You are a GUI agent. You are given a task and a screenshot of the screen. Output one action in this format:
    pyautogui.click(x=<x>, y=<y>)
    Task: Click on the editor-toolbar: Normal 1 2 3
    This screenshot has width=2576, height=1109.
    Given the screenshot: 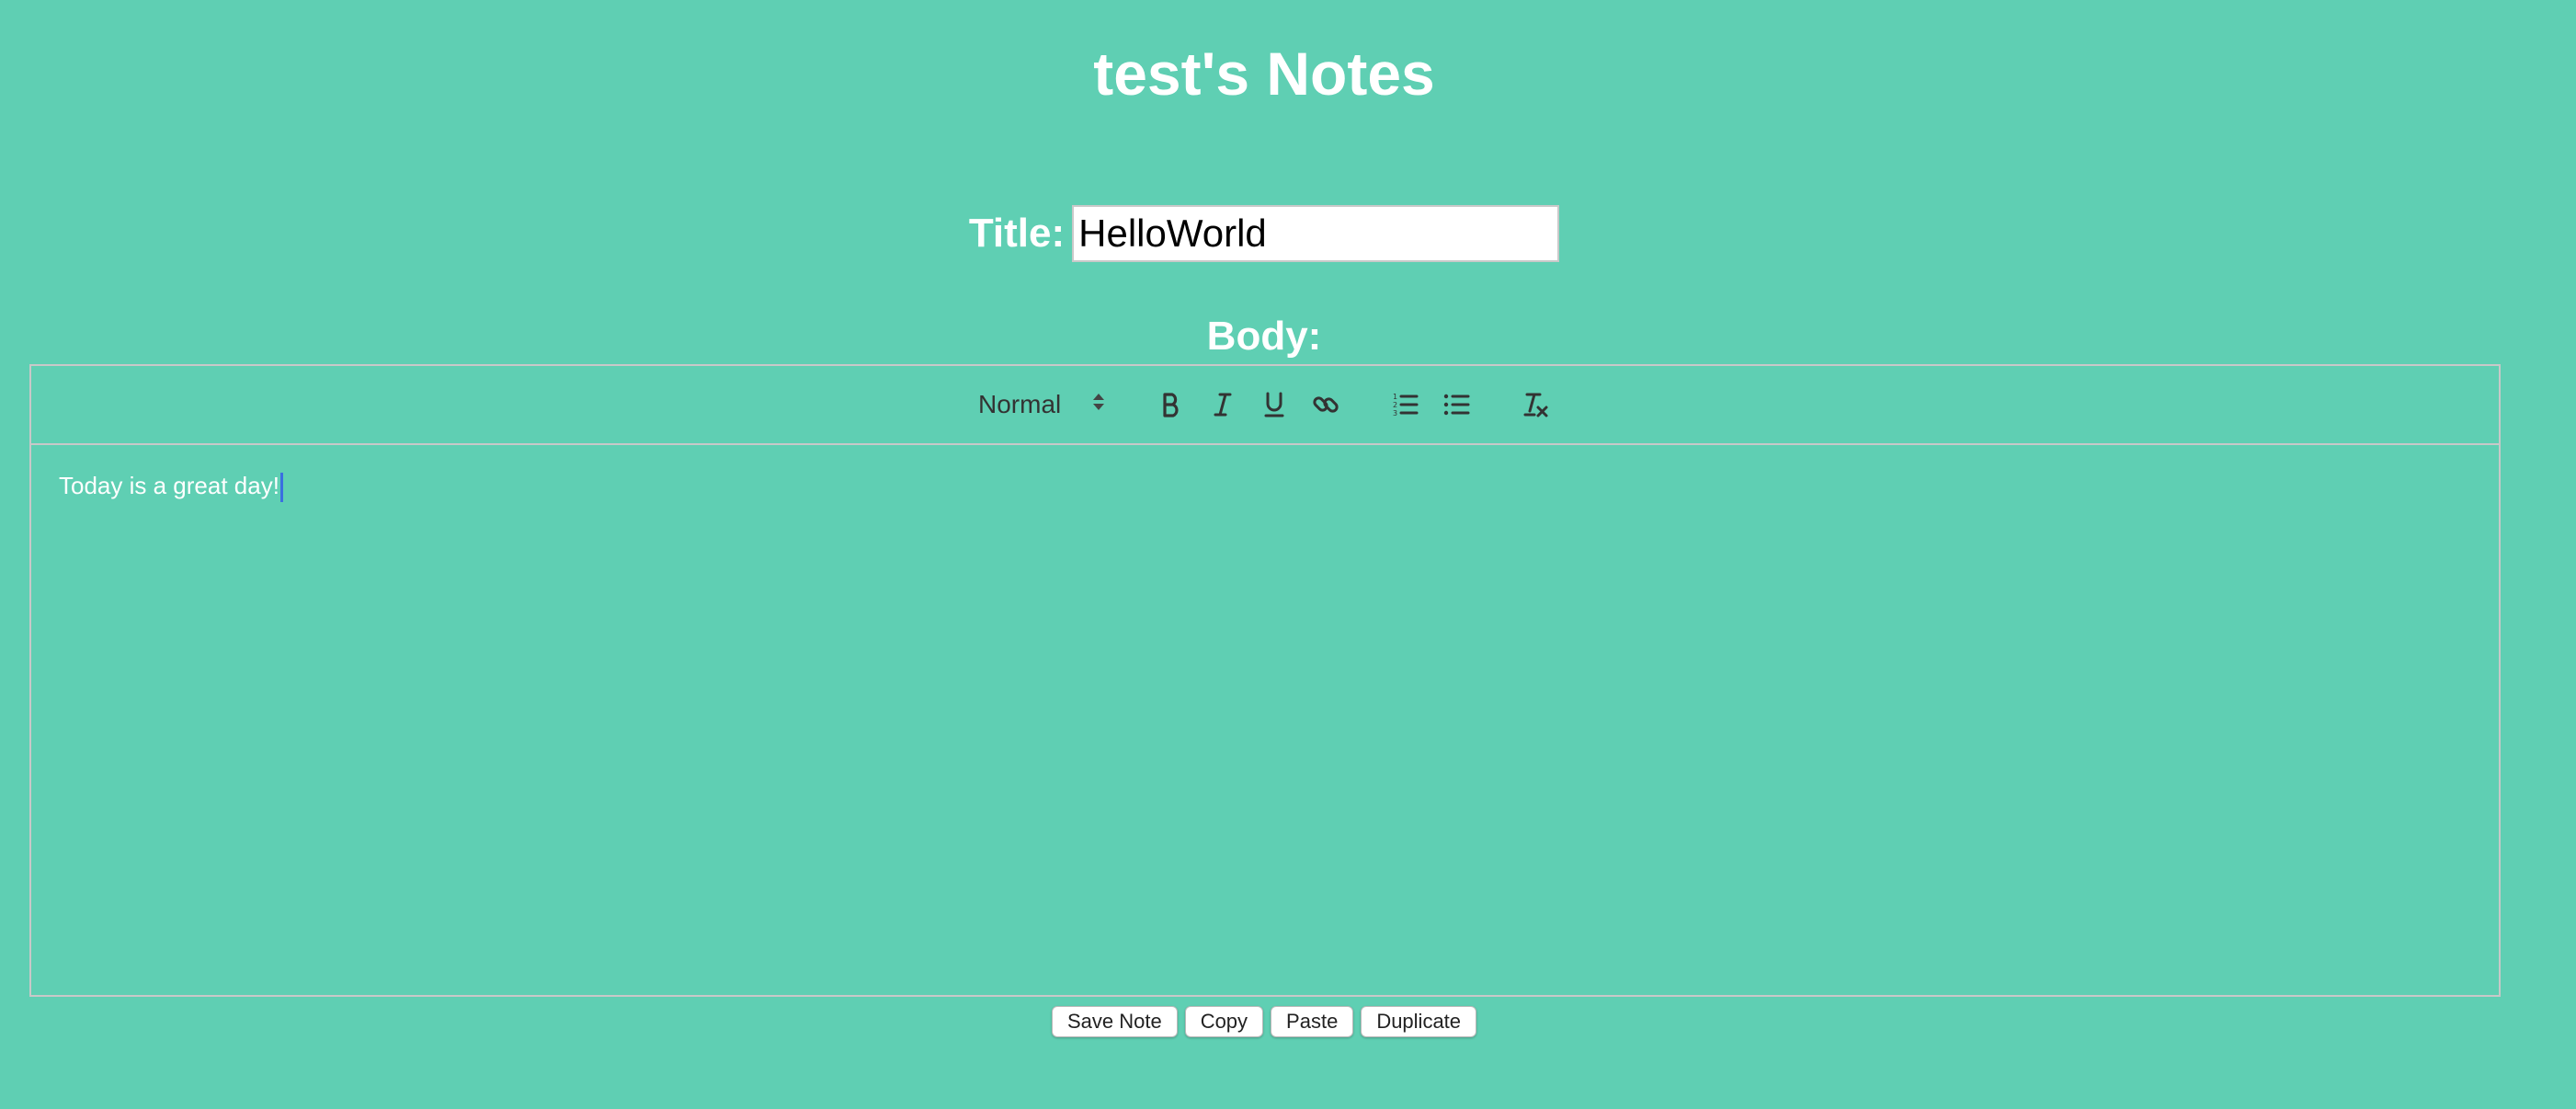 What is the action you would take?
    pyautogui.click(x=1265, y=405)
    